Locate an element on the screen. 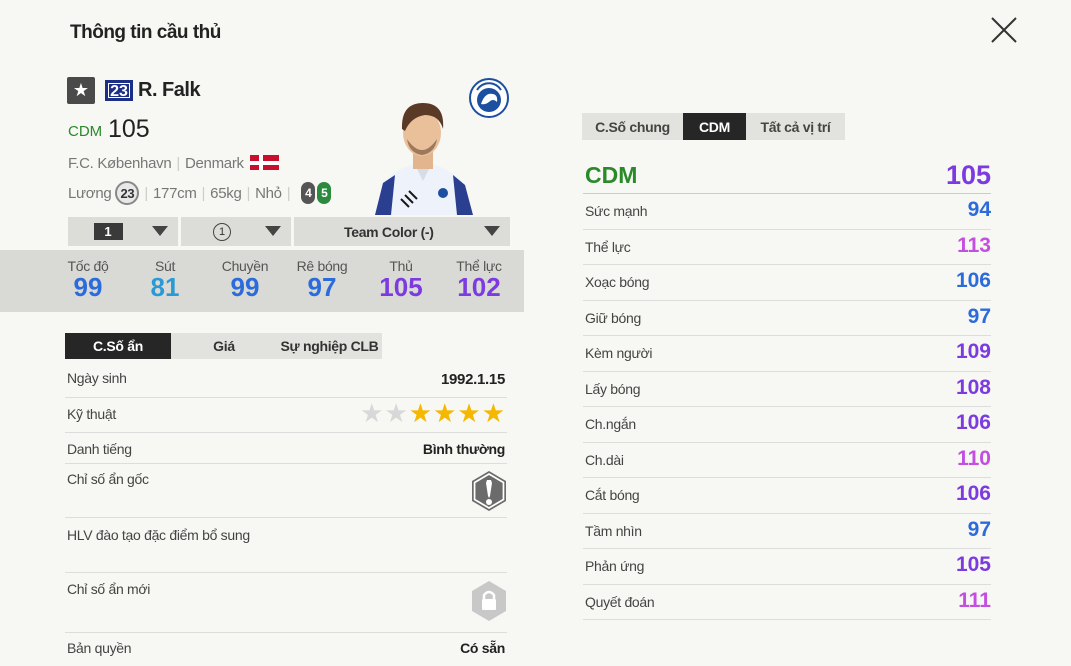 Image resolution: width=1071 pixels, height=666 pixels. club-name: F.C. København is located at coordinates (120, 163).